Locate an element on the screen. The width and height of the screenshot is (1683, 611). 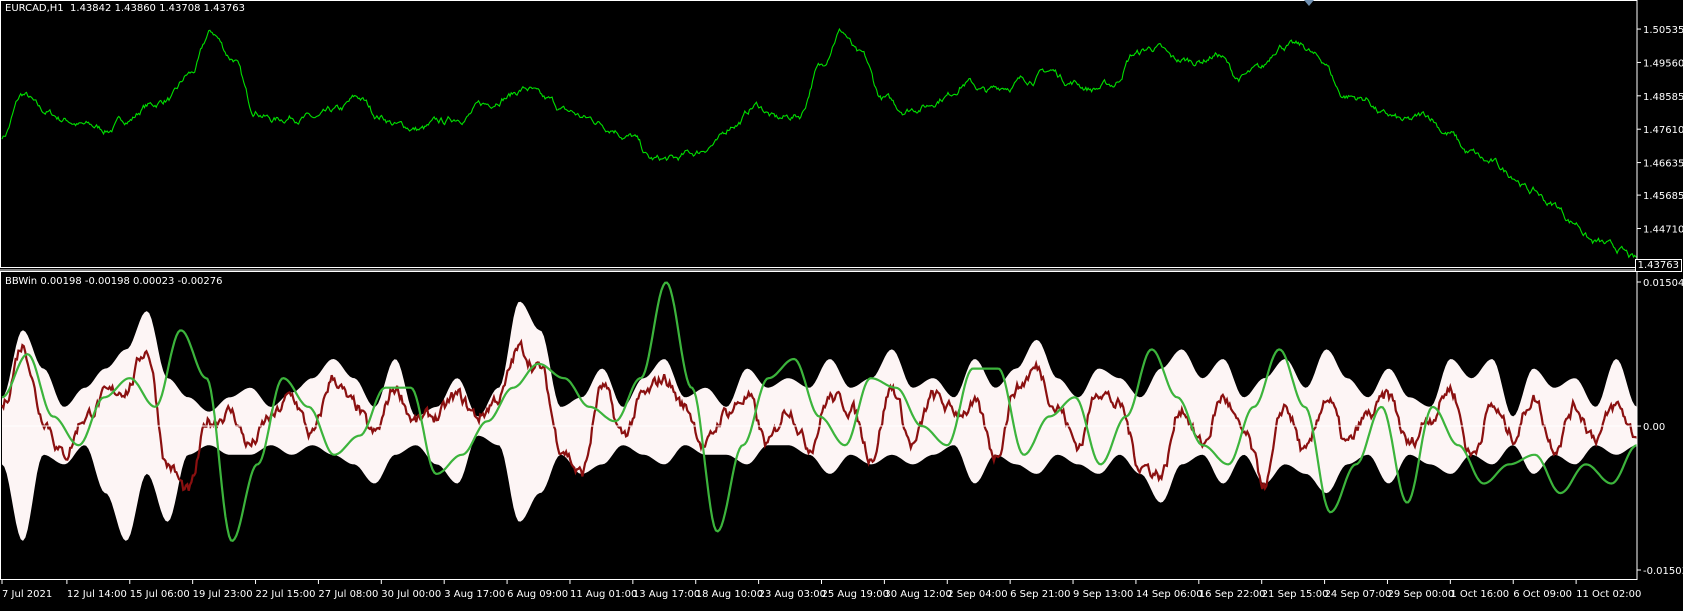
time-tick-label: 23 Aug 03:00 is located at coordinates (792, 594).